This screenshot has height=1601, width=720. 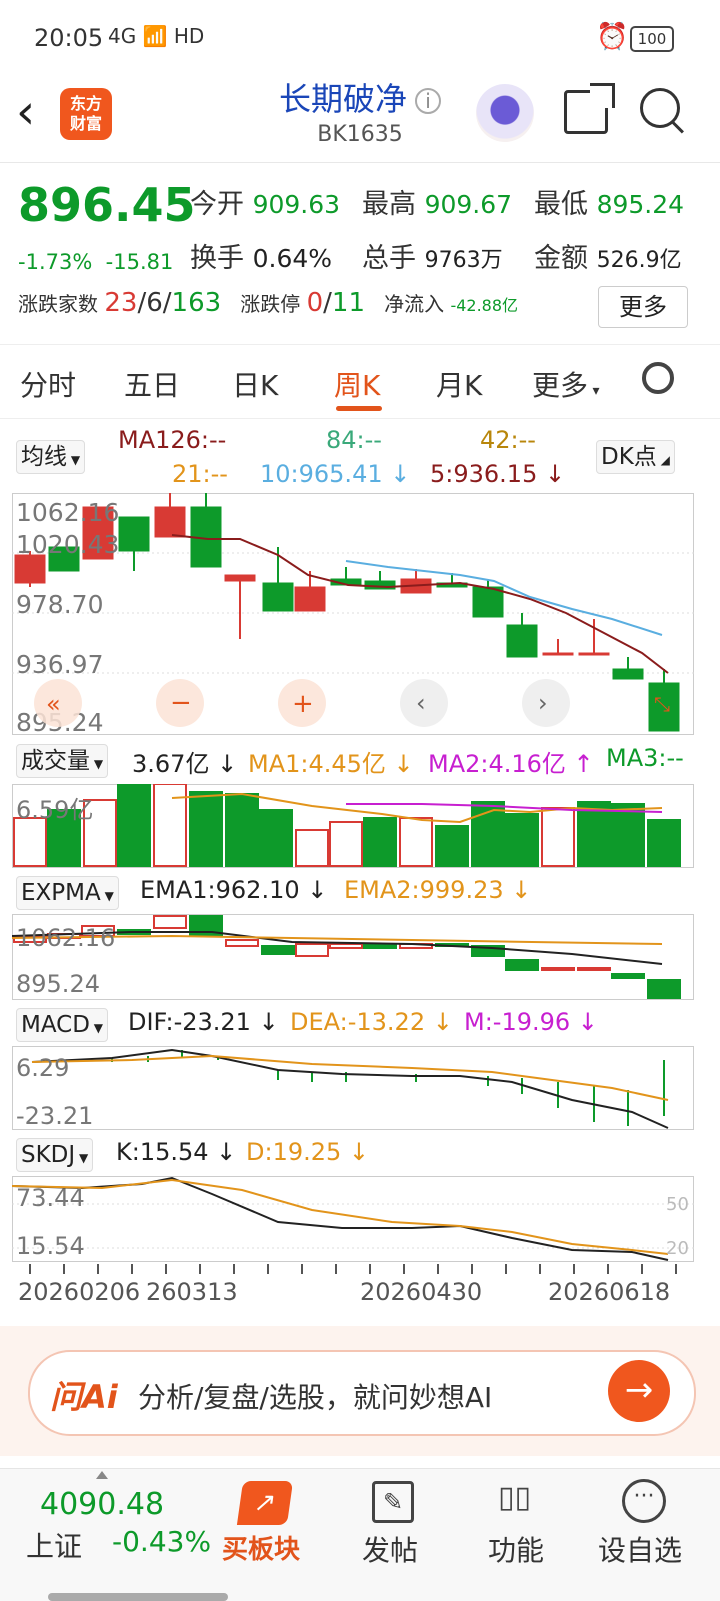 I want to click on high-value: 909.67, so click(x=468, y=204).